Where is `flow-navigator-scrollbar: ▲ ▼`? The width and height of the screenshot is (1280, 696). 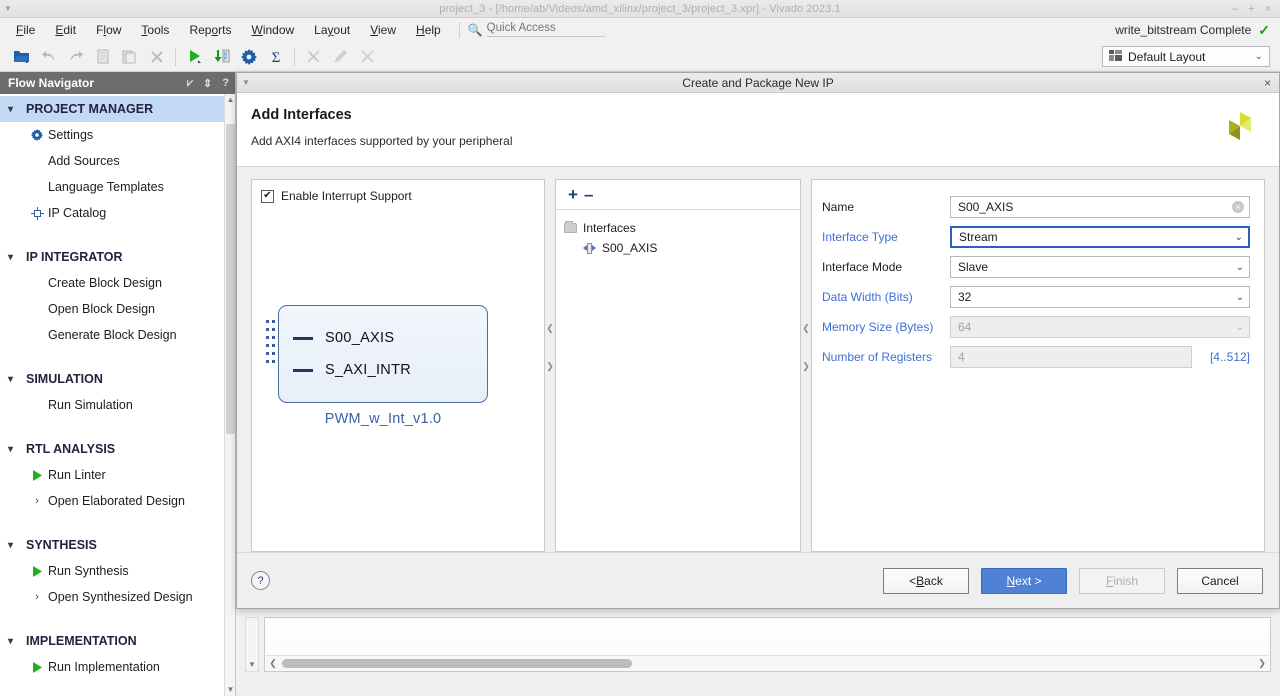 flow-navigator-scrollbar: ▲ ▼ is located at coordinates (229, 395).